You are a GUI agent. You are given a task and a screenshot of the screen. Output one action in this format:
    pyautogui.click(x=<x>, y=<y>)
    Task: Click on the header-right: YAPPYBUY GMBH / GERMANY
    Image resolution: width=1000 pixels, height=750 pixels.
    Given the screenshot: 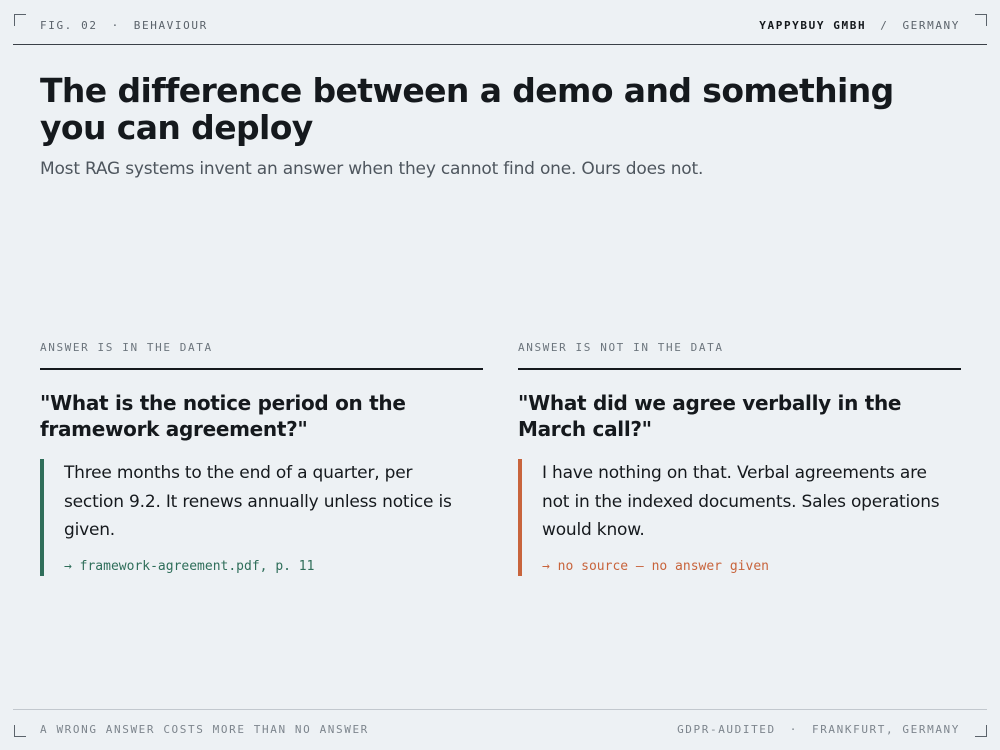 What is the action you would take?
    pyautogui.click(x=859, y=25)
    